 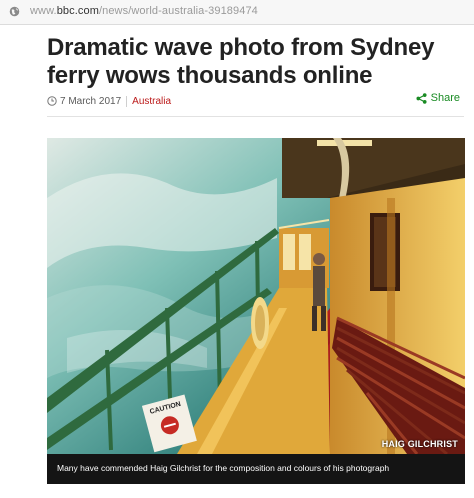 I want to click on clock-icon, so click(x=52, y=101).